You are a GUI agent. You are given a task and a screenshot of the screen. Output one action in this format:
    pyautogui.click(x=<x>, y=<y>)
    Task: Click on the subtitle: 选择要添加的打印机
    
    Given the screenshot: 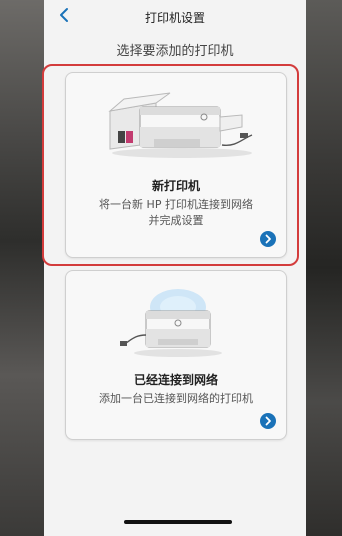 What is the action you would take?
    pyautogui.click(x=175, y=51)
    